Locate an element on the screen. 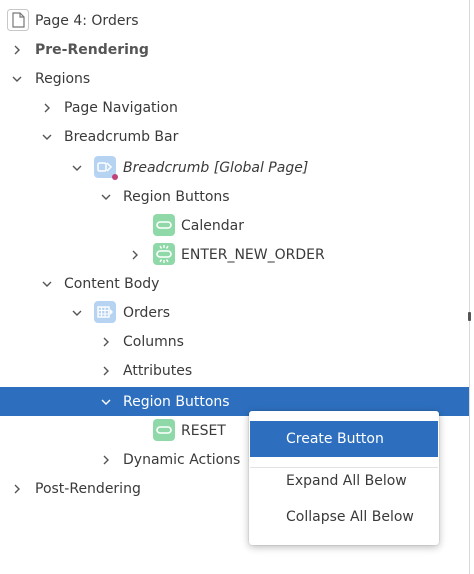 This screenshot has width=474, height=574. tree-label: RESET is located at coordinates (203, 431).